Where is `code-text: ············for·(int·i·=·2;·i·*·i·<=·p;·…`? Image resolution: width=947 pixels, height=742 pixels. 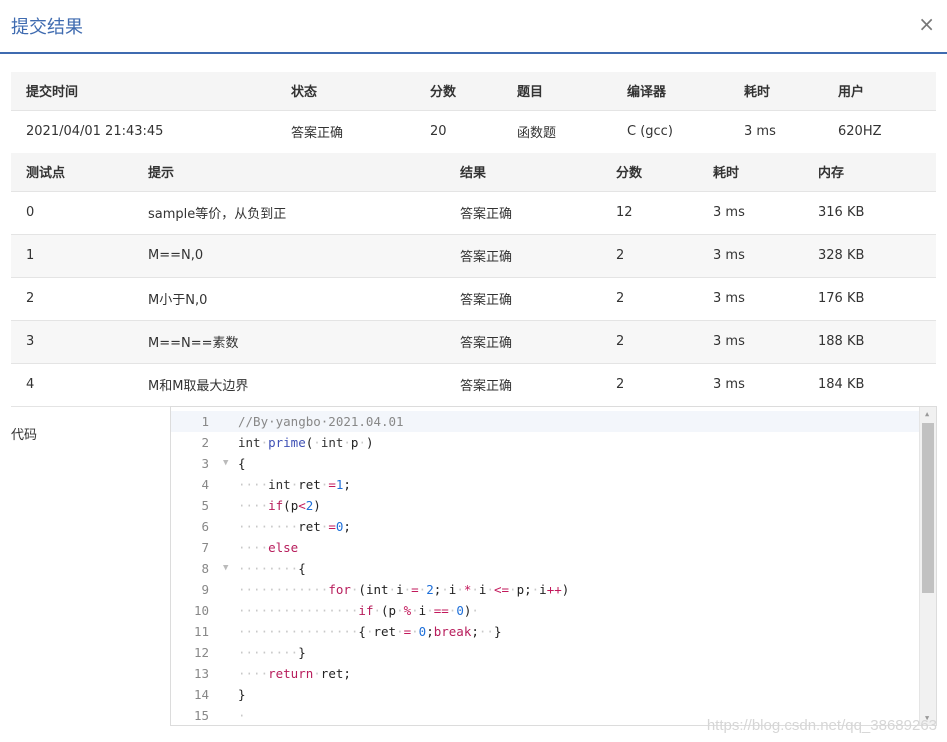 code-text: ············for·(int·i·=·2;·i·*·i·<=·p;·… is located at coordinates (403, 589).